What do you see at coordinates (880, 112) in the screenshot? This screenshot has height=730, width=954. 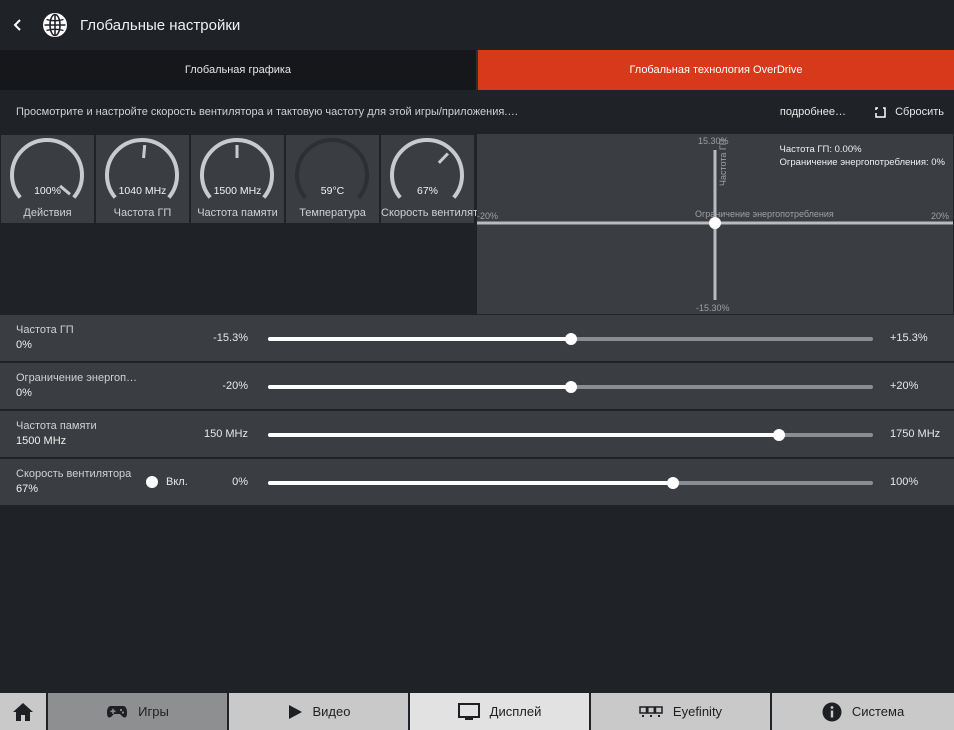 I see `reset-icon` at bounding box center [880, 112].